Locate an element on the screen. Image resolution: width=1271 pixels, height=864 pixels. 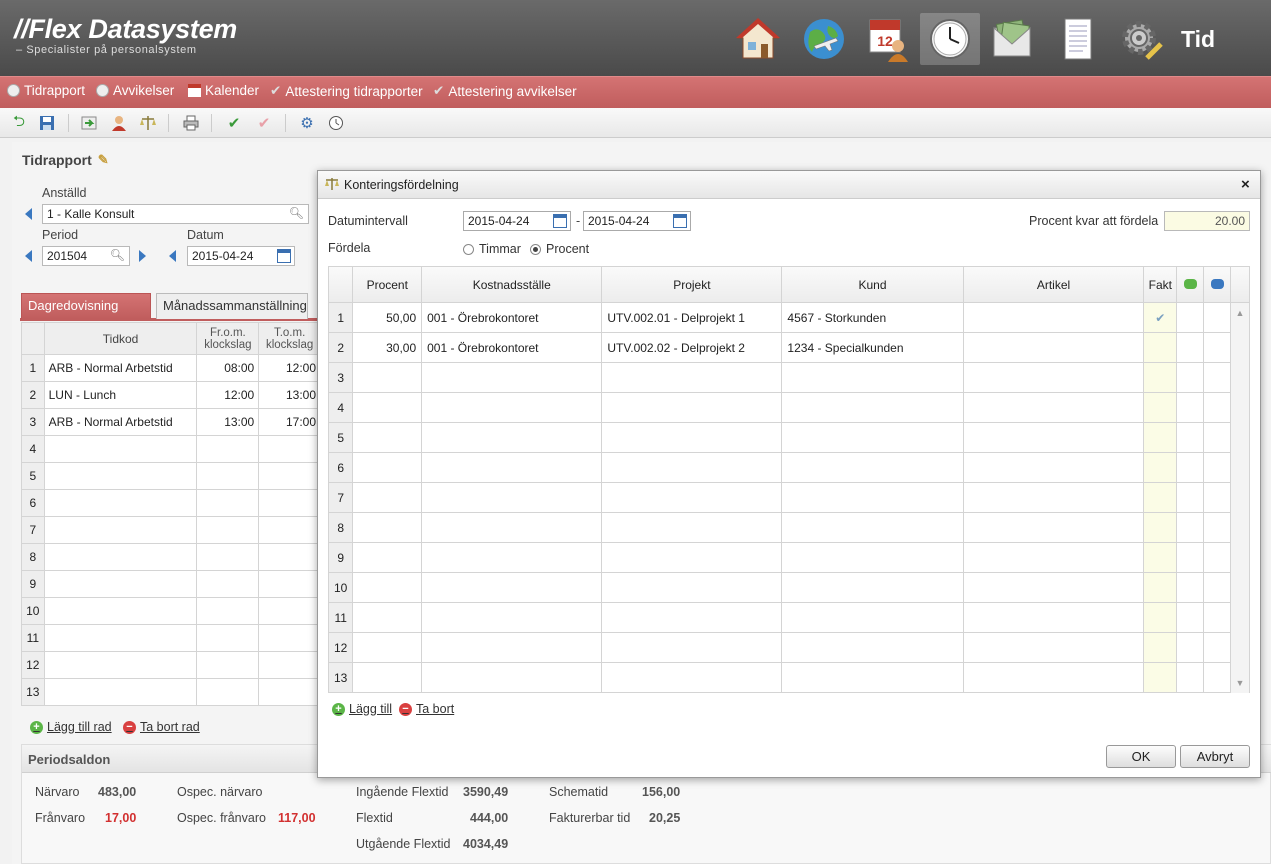
employee-field: 1 - Kalle Konsult 🔍︎ is located at coordinates (175, 214).